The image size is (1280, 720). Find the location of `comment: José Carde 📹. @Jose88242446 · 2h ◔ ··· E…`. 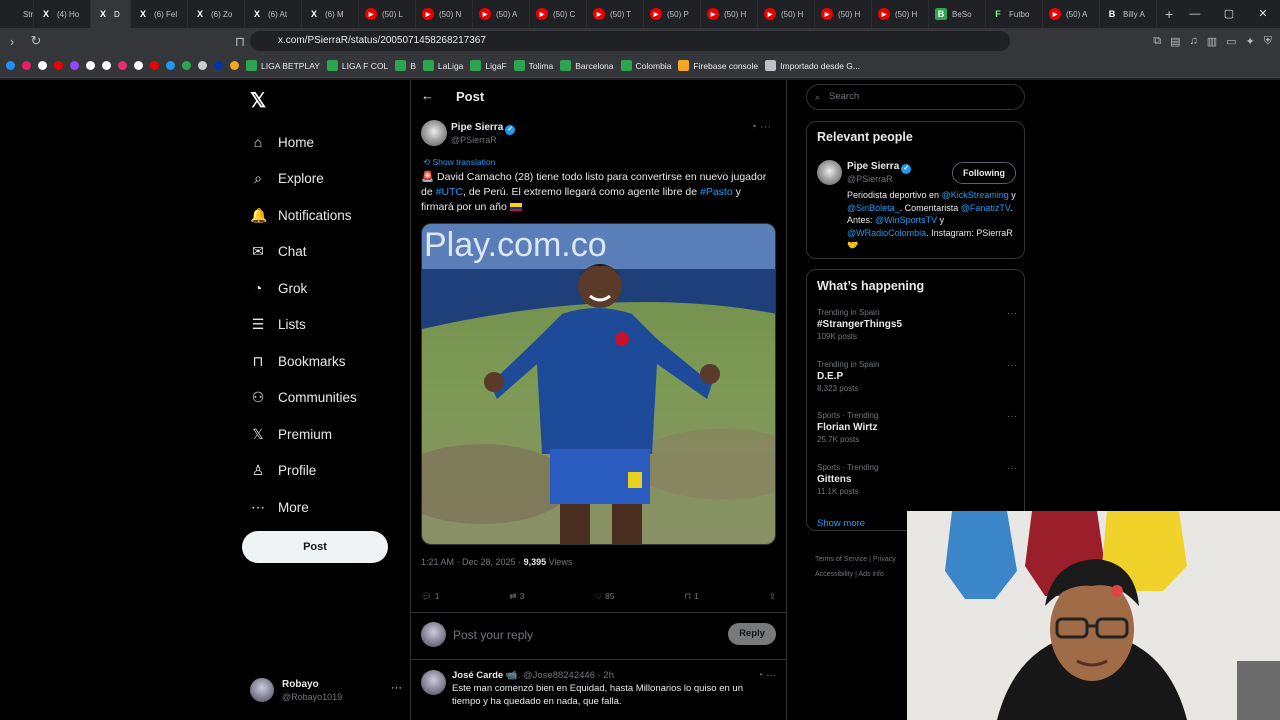

comment: José Carde 📹. @Jose88242446 · 2h ◔ ··· E… is located at coordinates (598, 691).